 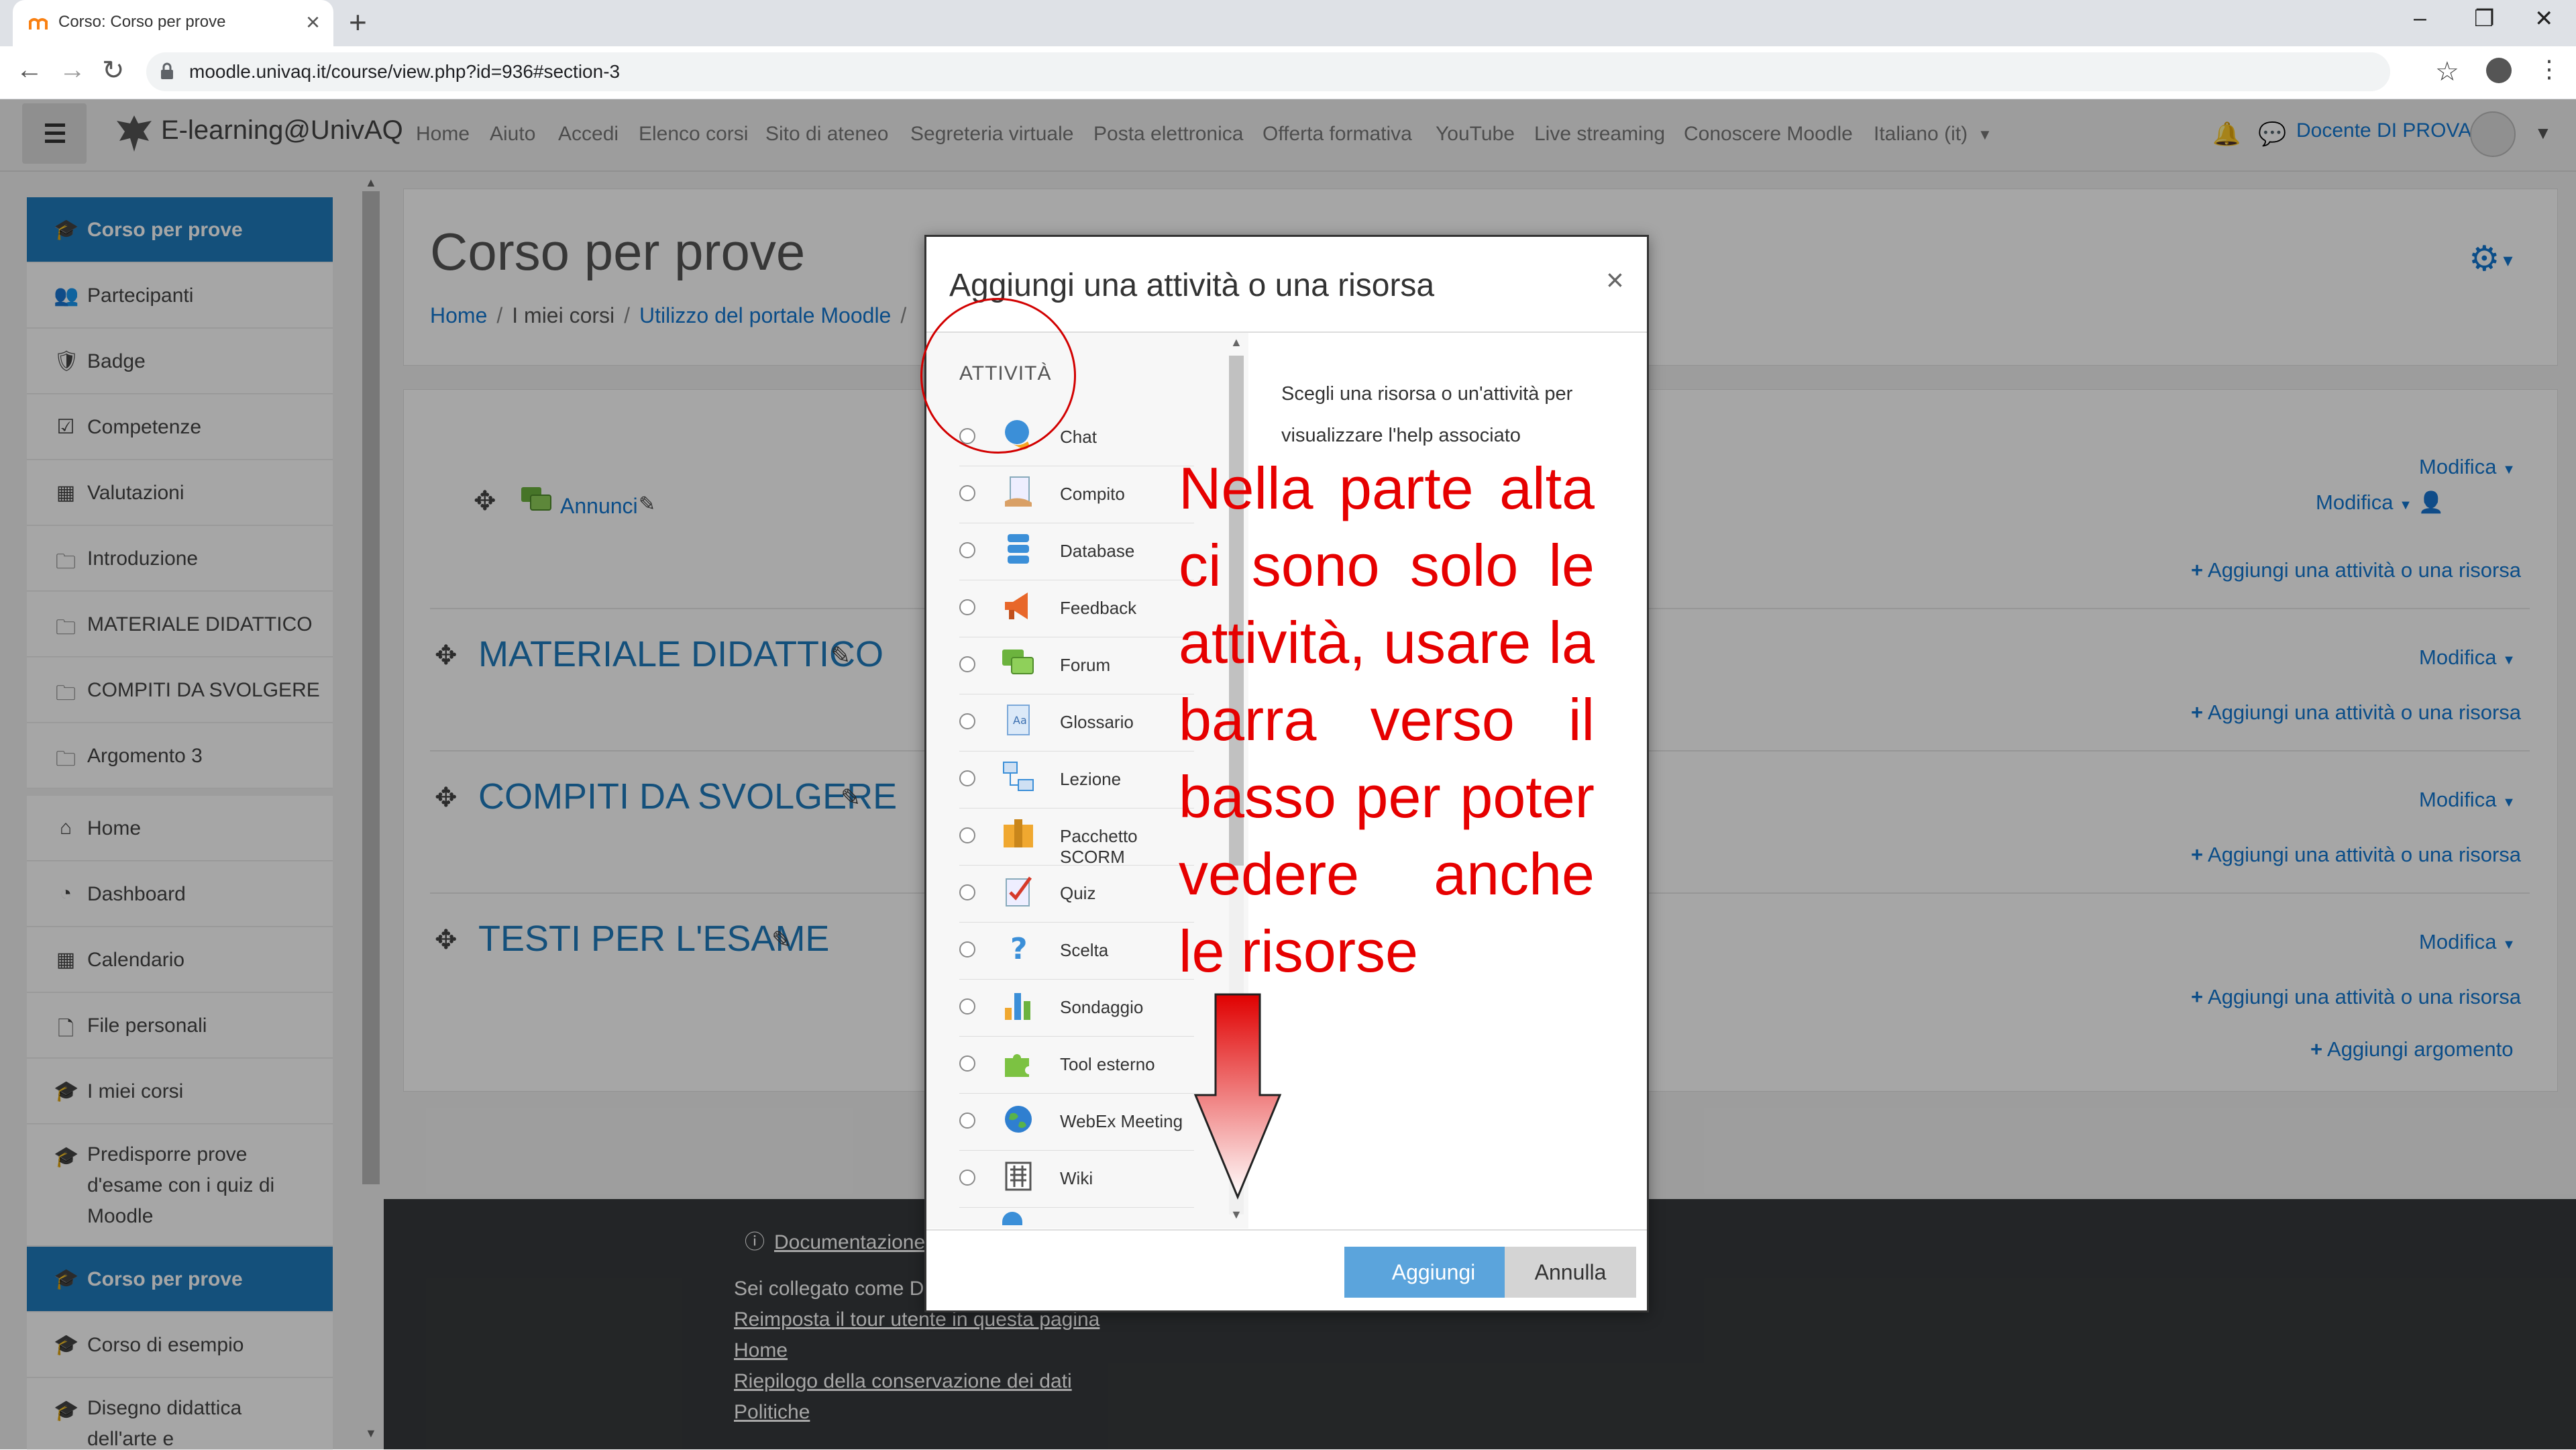 I want to click on modal-footer-divider, so click(x=1286, y=1230).